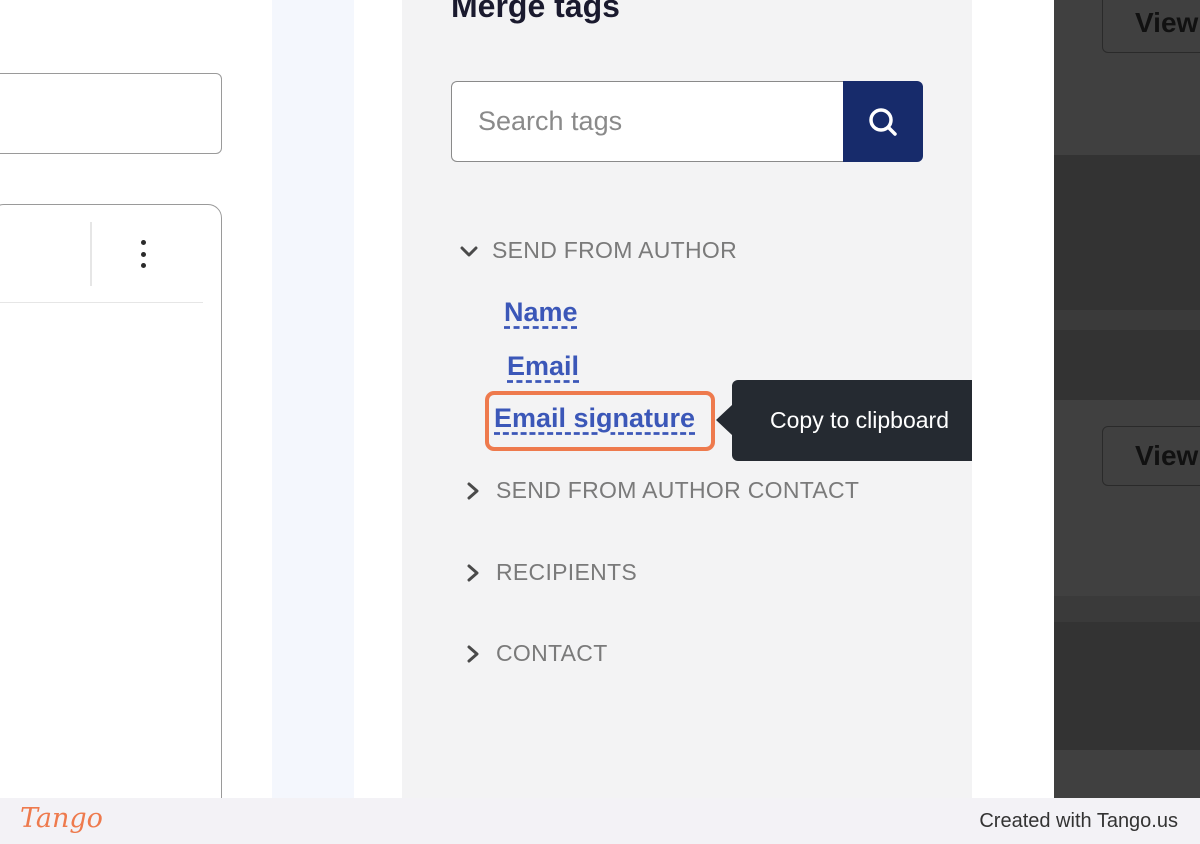  Describe the element at coordinates (647, 121) in the screenshot. I see `search-input` at that location.